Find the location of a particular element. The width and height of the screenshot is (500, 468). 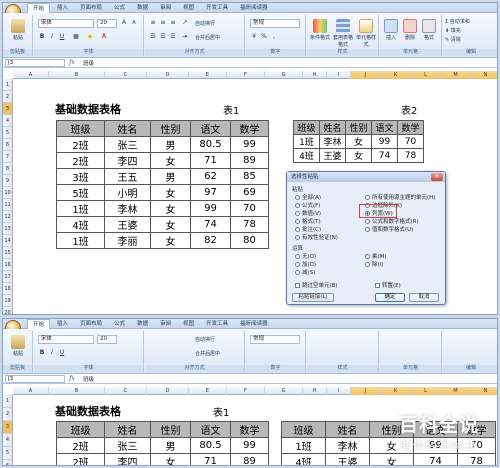

table-cell: 97 is located at coordinates (210, 192).